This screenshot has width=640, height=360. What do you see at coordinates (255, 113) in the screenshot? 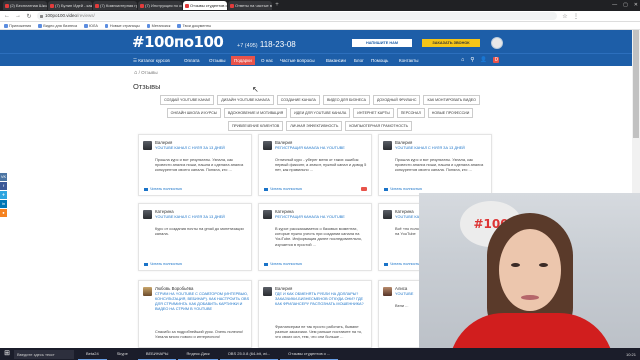
I see `category-button: Вдохновение и мотивация` at bounding box center [255, 113].